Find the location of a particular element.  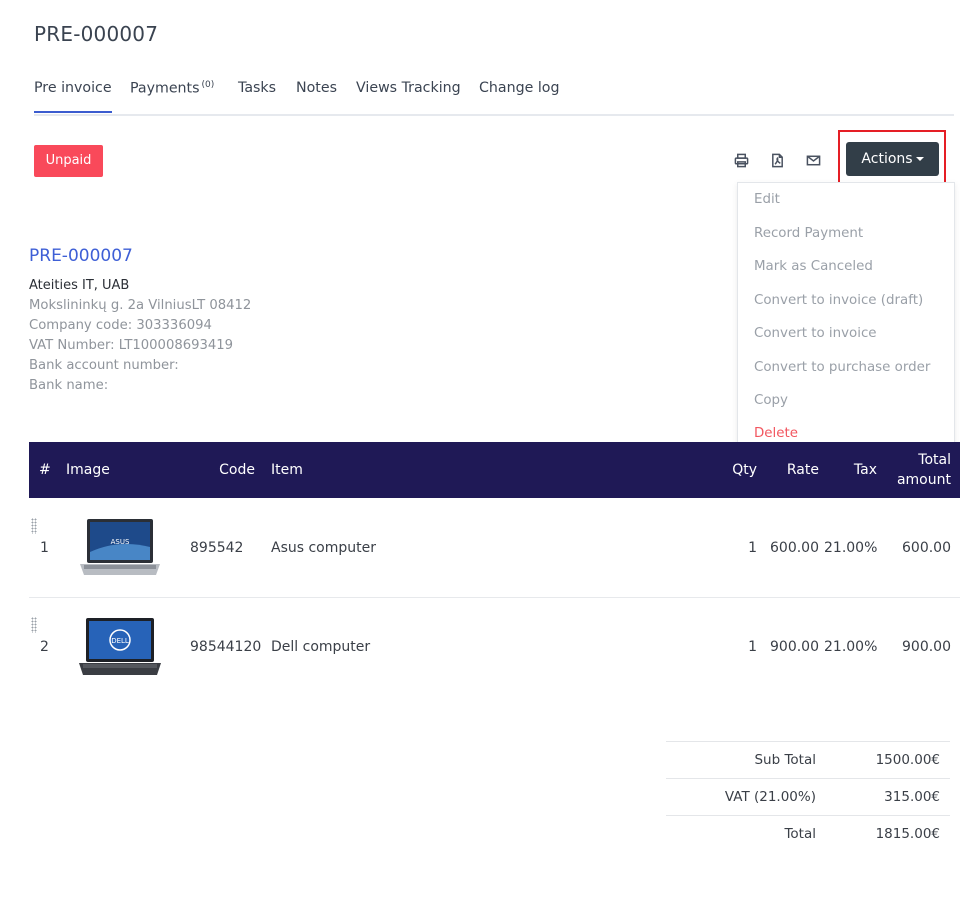

menu-item-mark-canceled: Mark as Canceled is located at coordinates (813, 266).